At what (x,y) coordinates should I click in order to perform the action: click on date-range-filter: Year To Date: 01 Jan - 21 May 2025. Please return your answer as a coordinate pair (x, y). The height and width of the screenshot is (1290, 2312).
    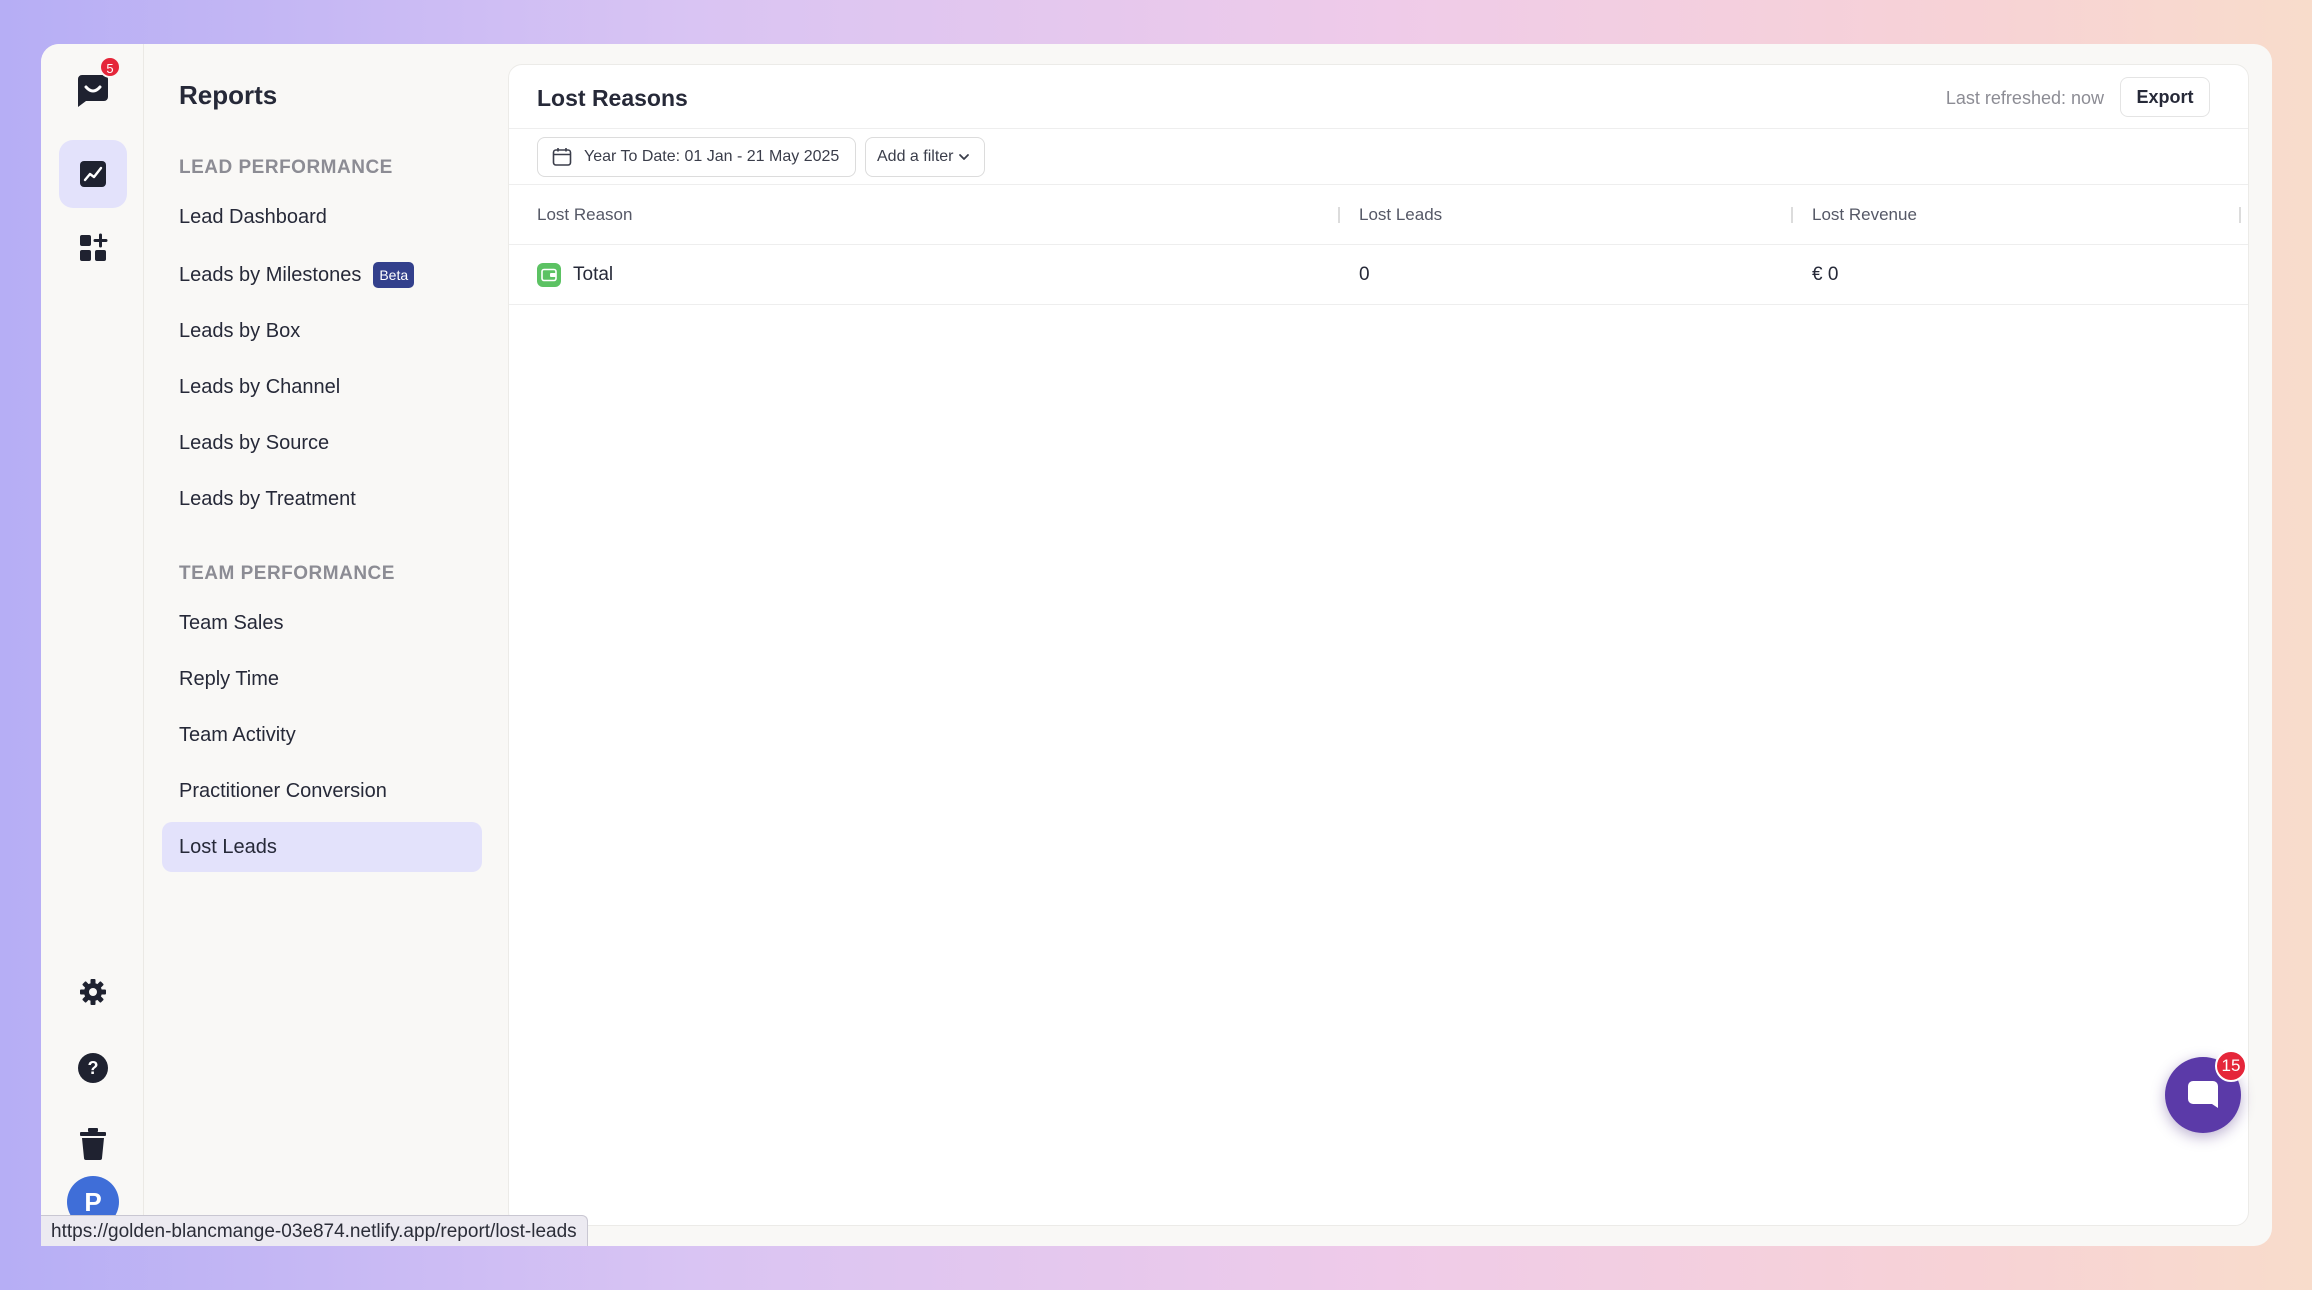
    Looking at the image, I should click on (696, 157).